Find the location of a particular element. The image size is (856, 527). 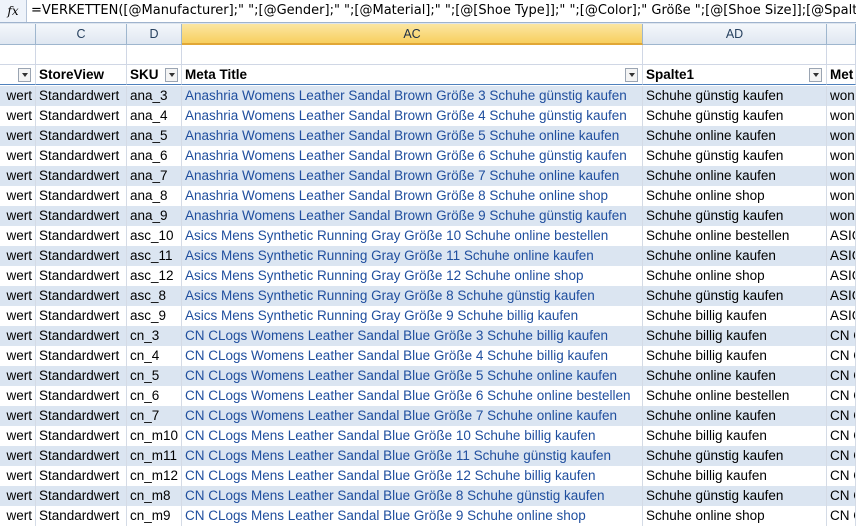

cell-sku: cn_3 is located at coordinates (154, 336).